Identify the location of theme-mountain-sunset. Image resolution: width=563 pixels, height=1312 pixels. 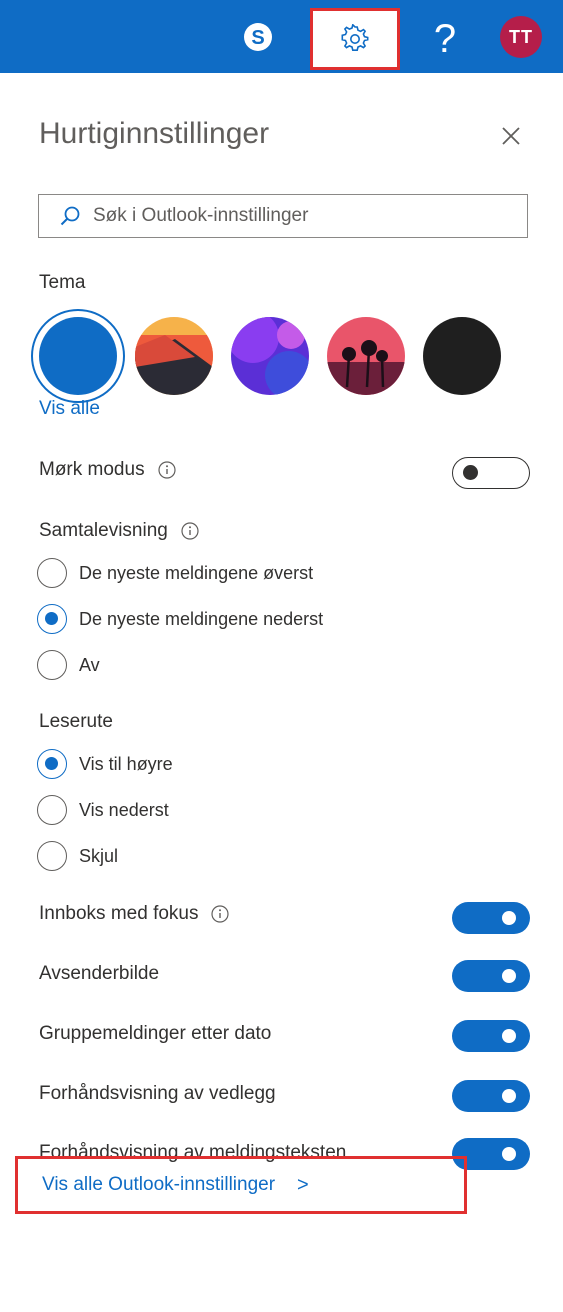
(174, 356).